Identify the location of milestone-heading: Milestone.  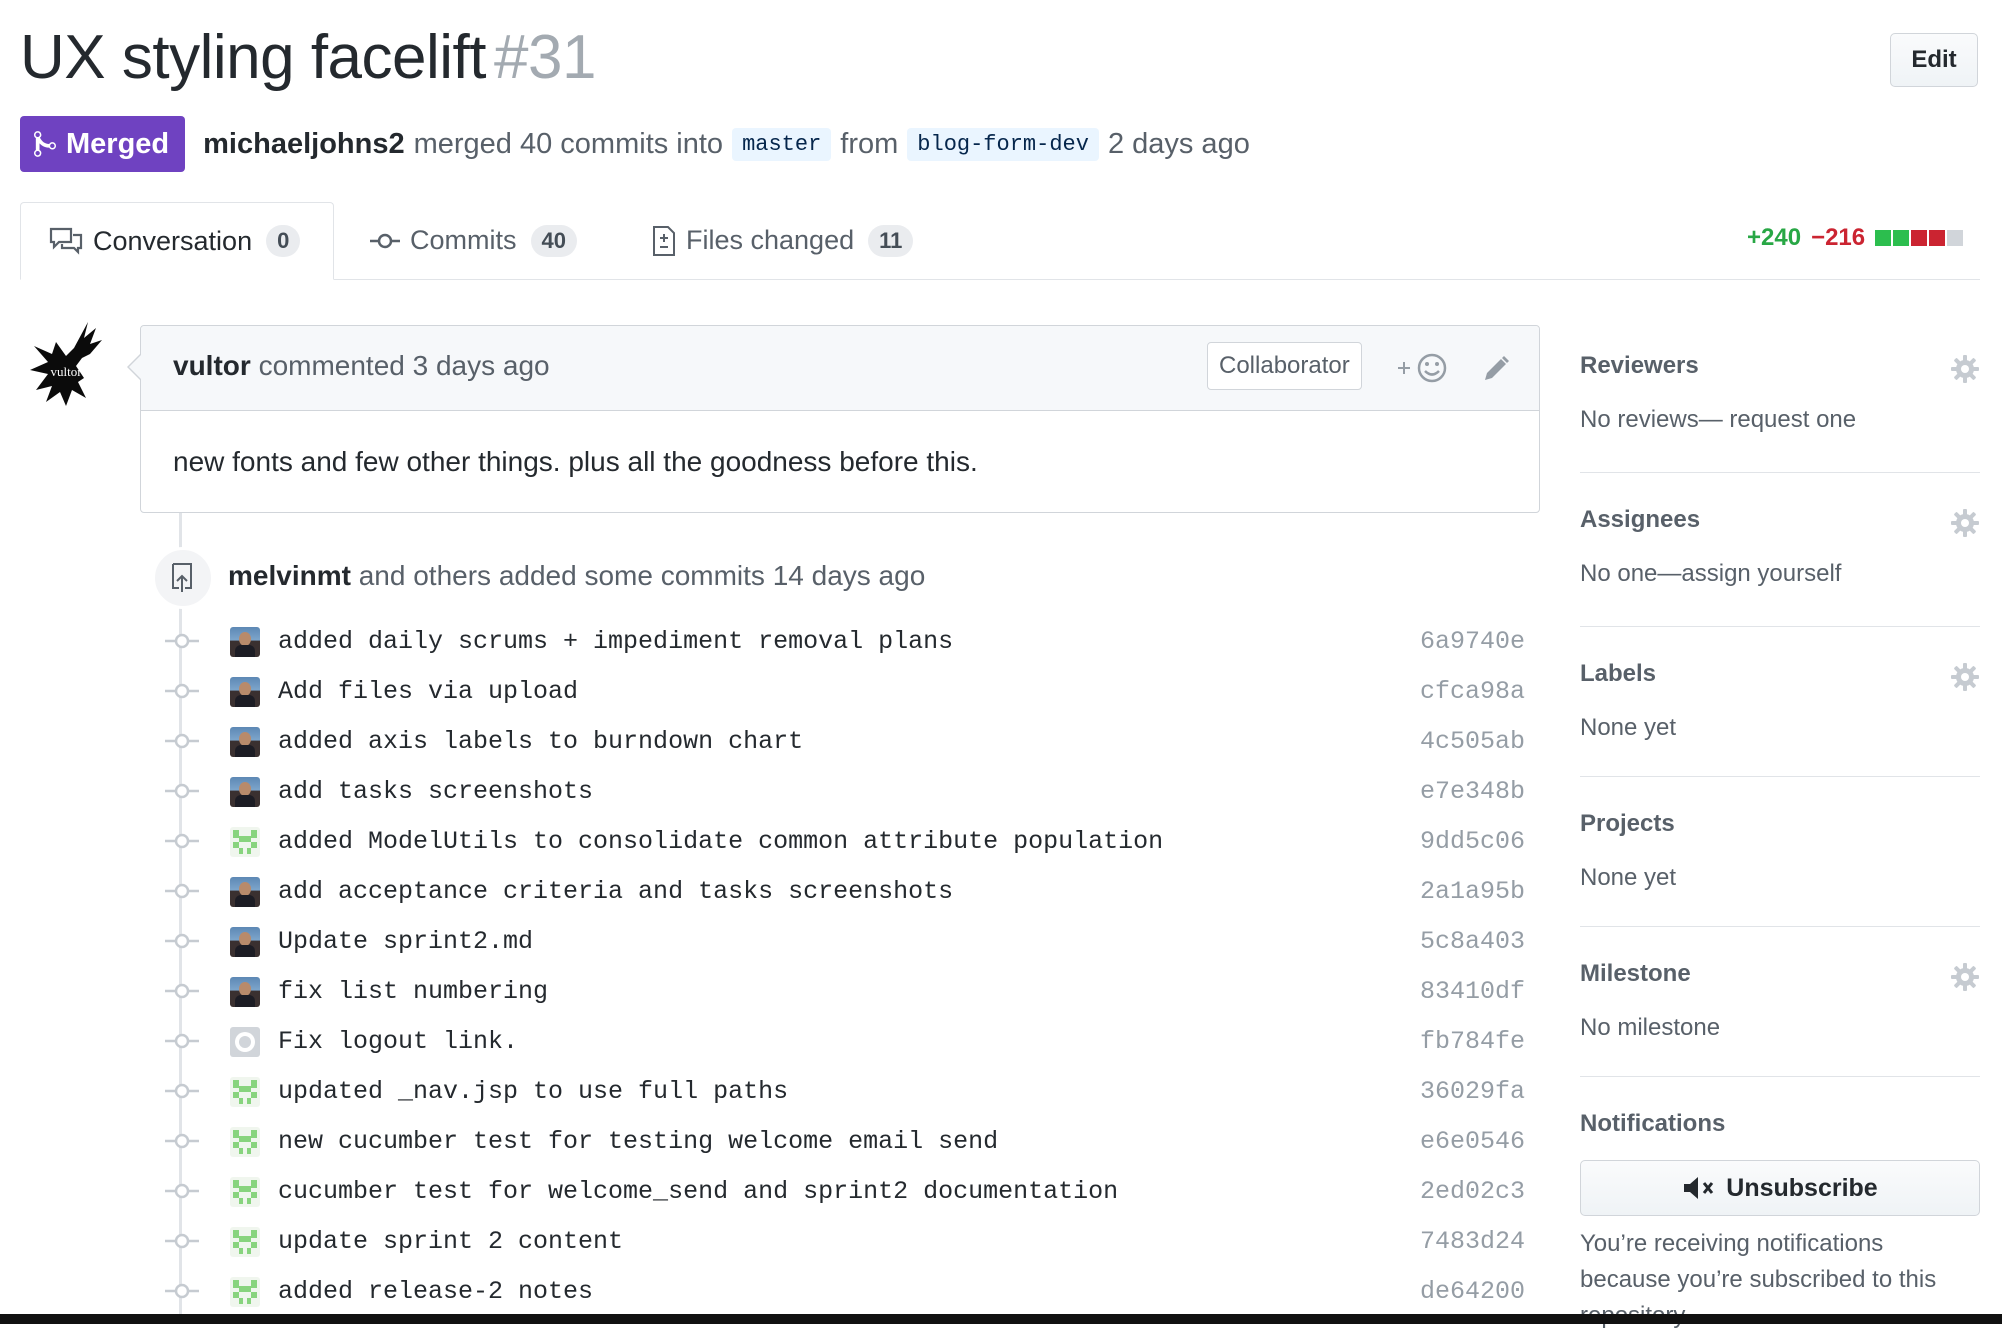
(1780, 974).